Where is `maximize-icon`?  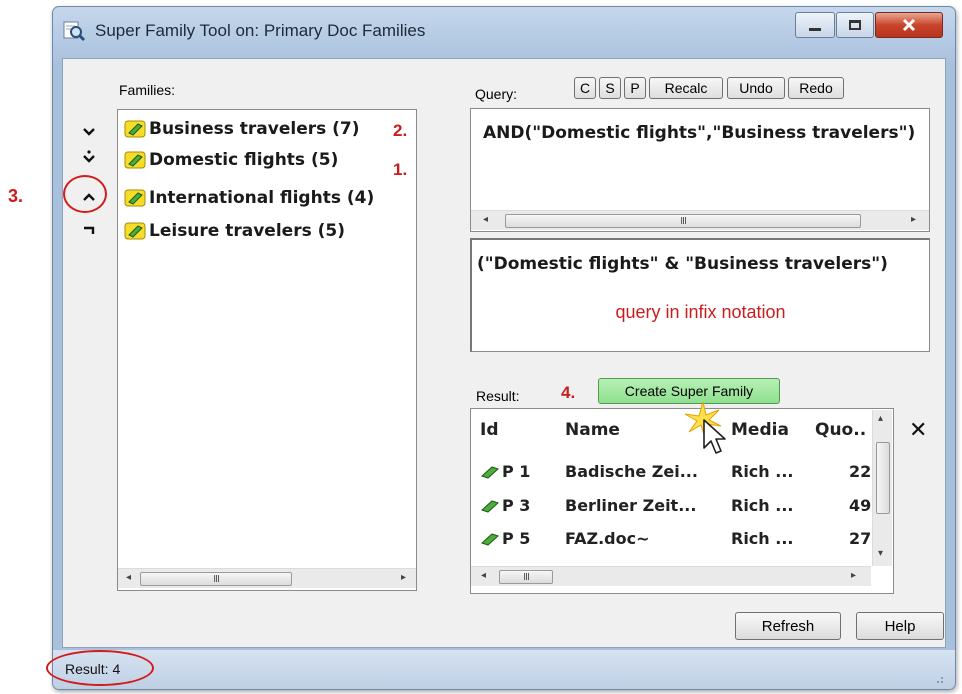 maximize-icon is located at coordinates (855, 25).